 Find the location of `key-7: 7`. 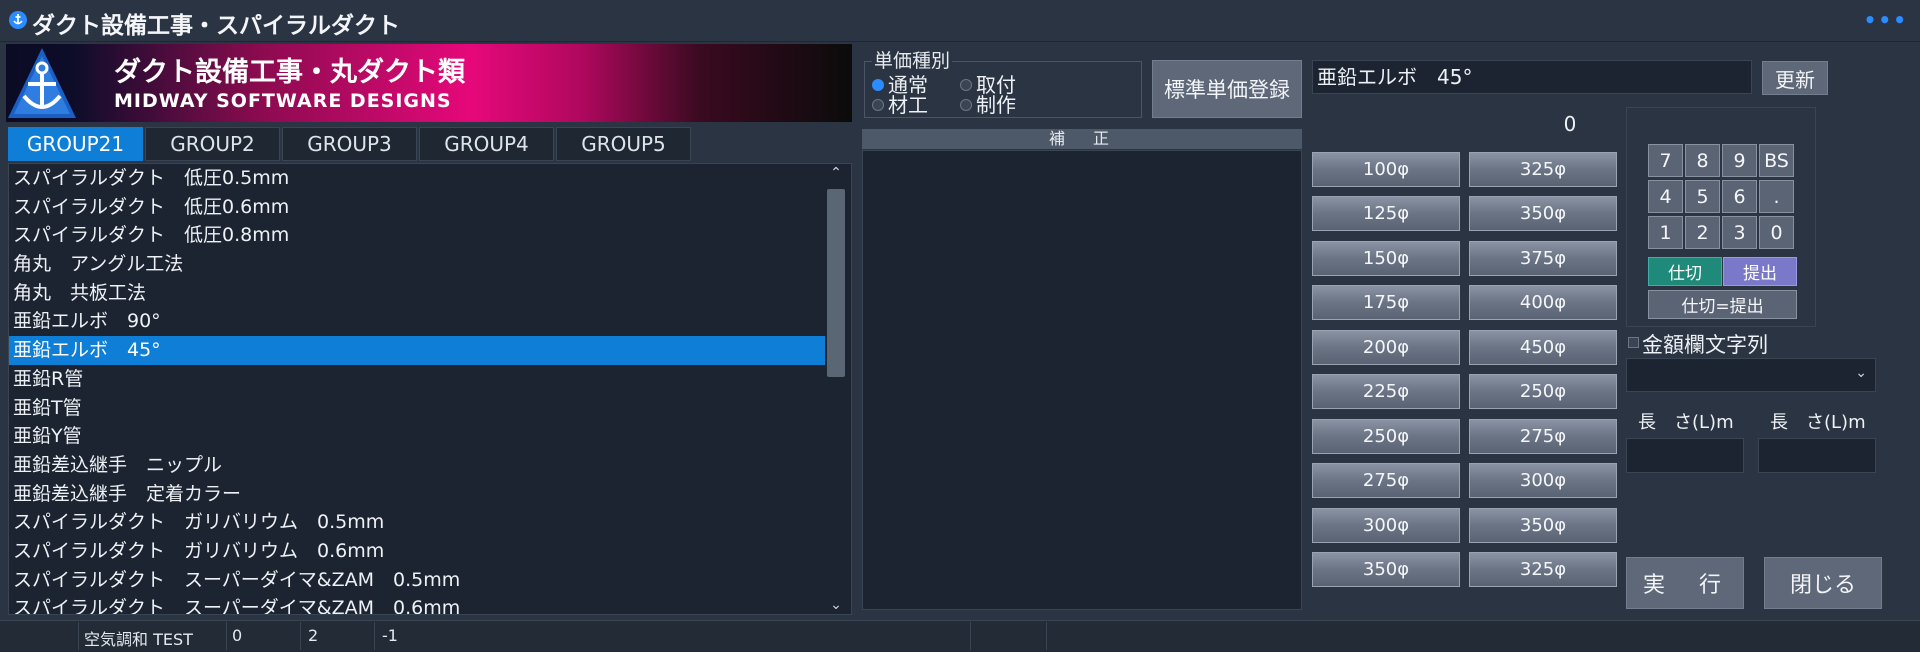

key-7: 7 is located at coordinates (1665, 160).